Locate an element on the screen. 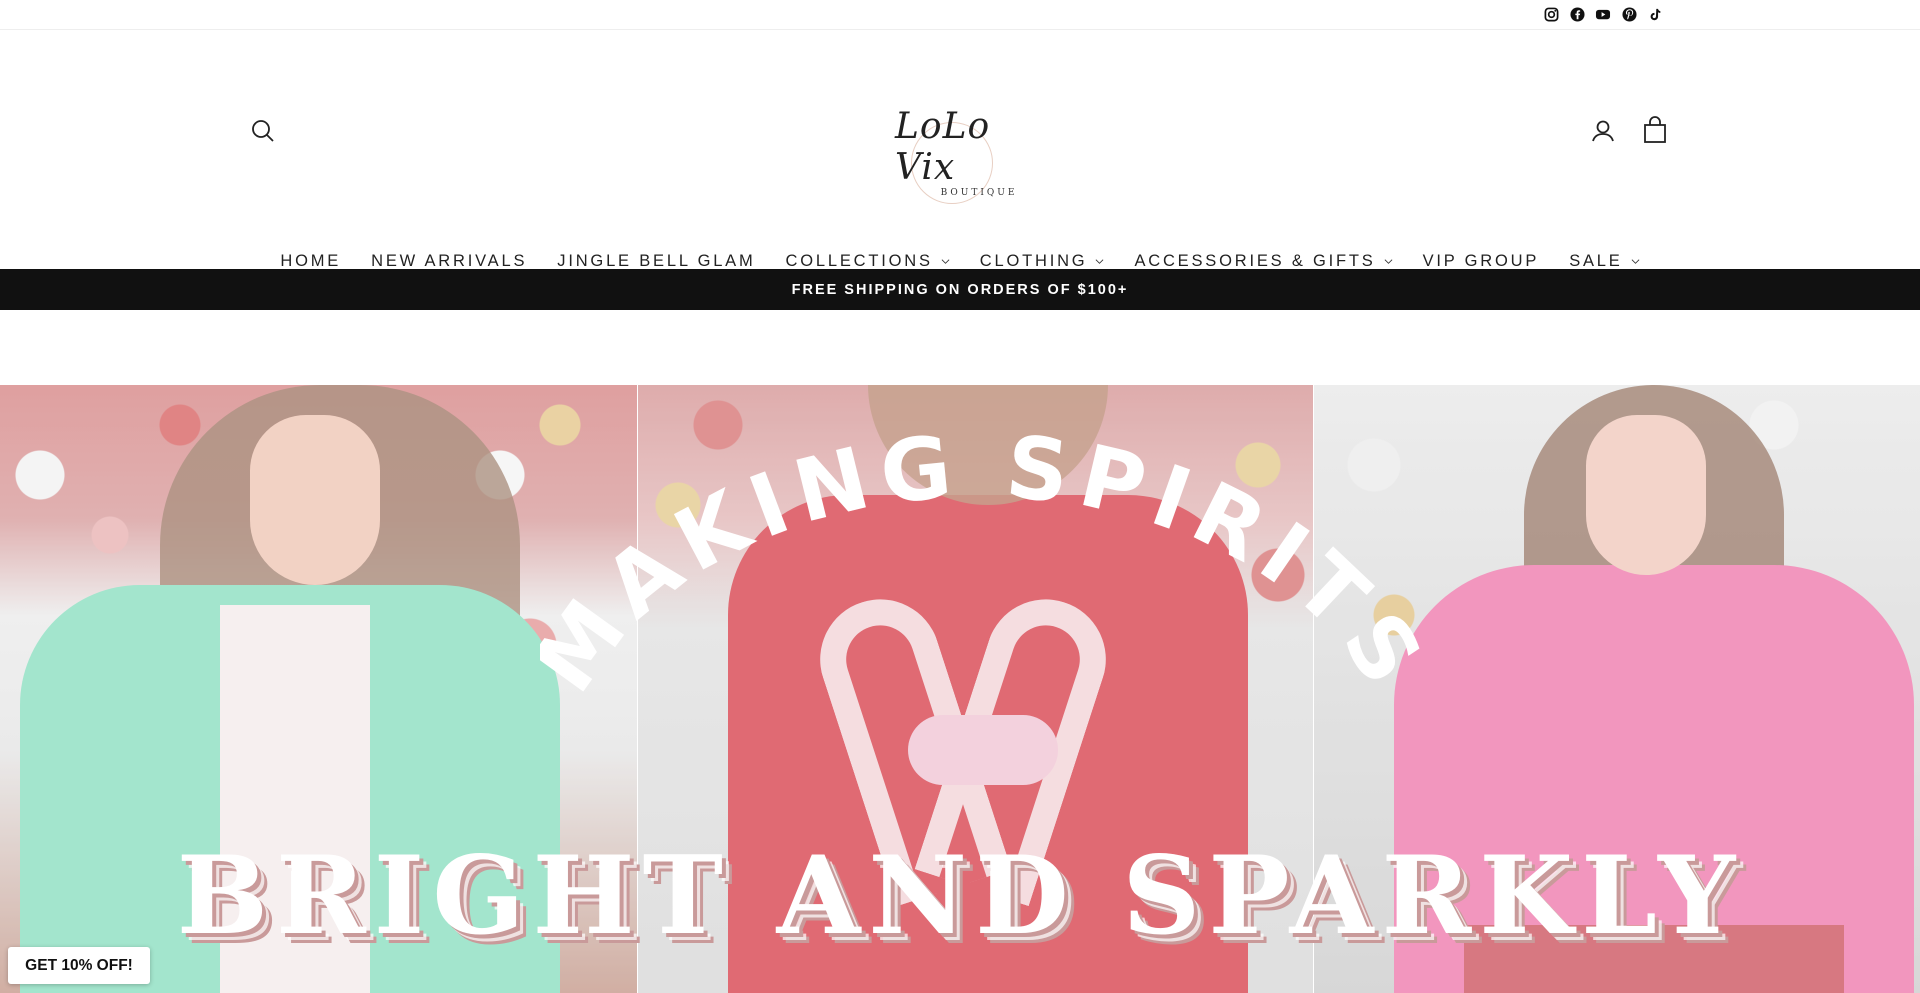 The height and width of the screenshot is (993, 1920). top-bar is located at coordinates (960, 15).